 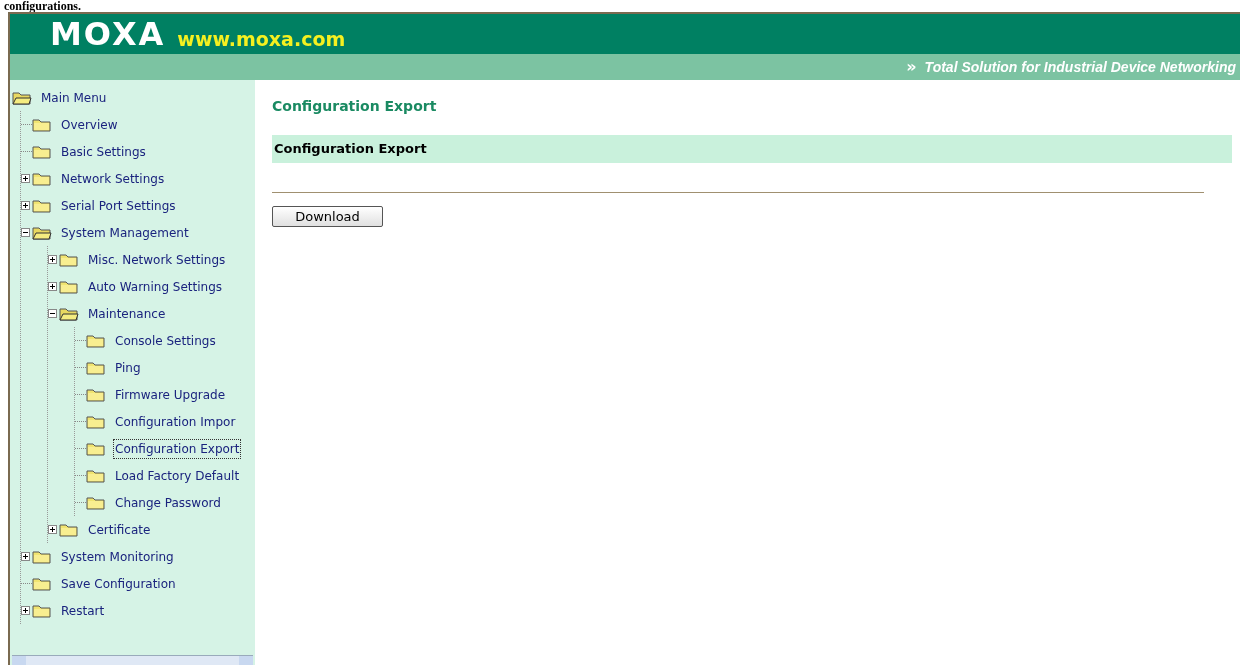 I want to click on tree-item: Console Settings, so click(x=165, y=340).